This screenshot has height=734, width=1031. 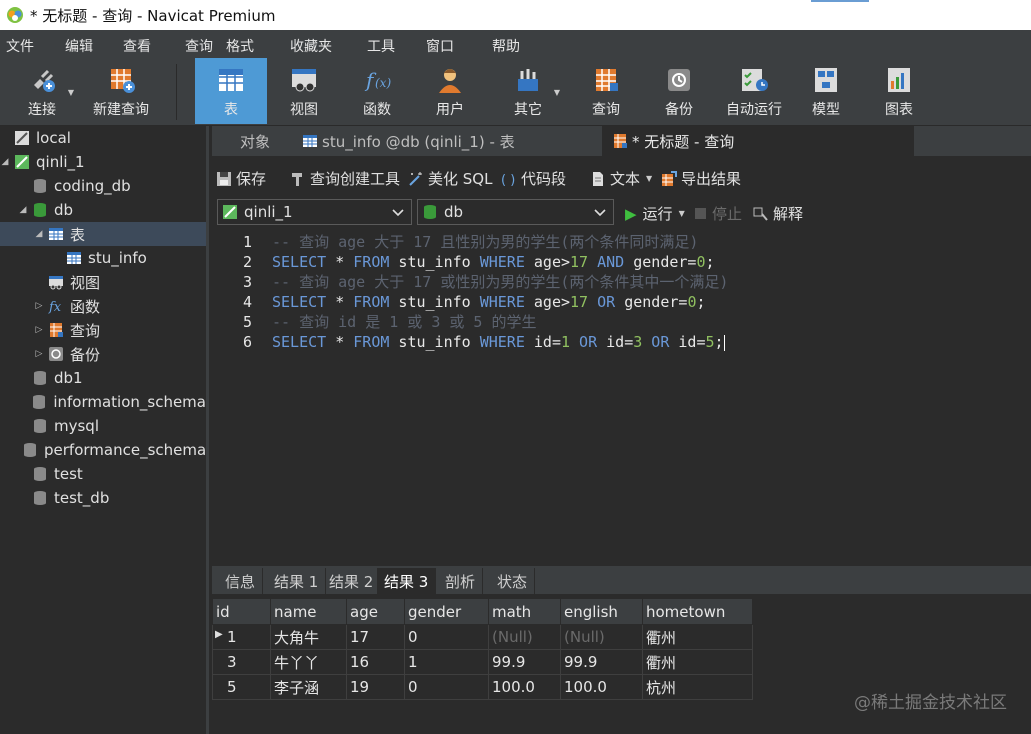 I want to click on table-icon, so click(x=56, y=234).